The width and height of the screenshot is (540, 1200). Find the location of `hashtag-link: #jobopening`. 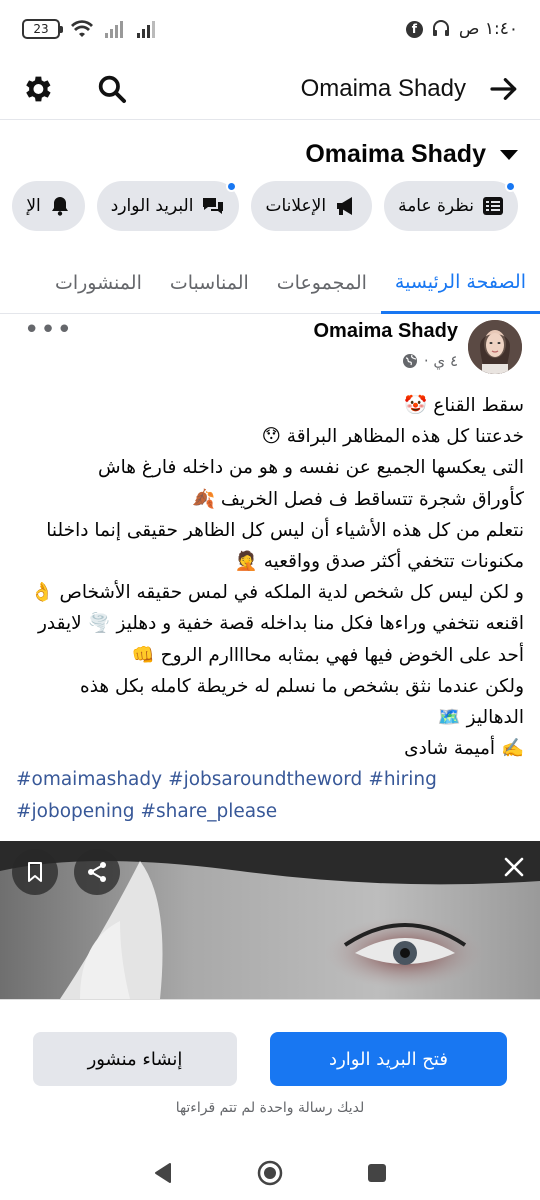

hashtag-link: #jobopening is located at coordinates (75, 811).